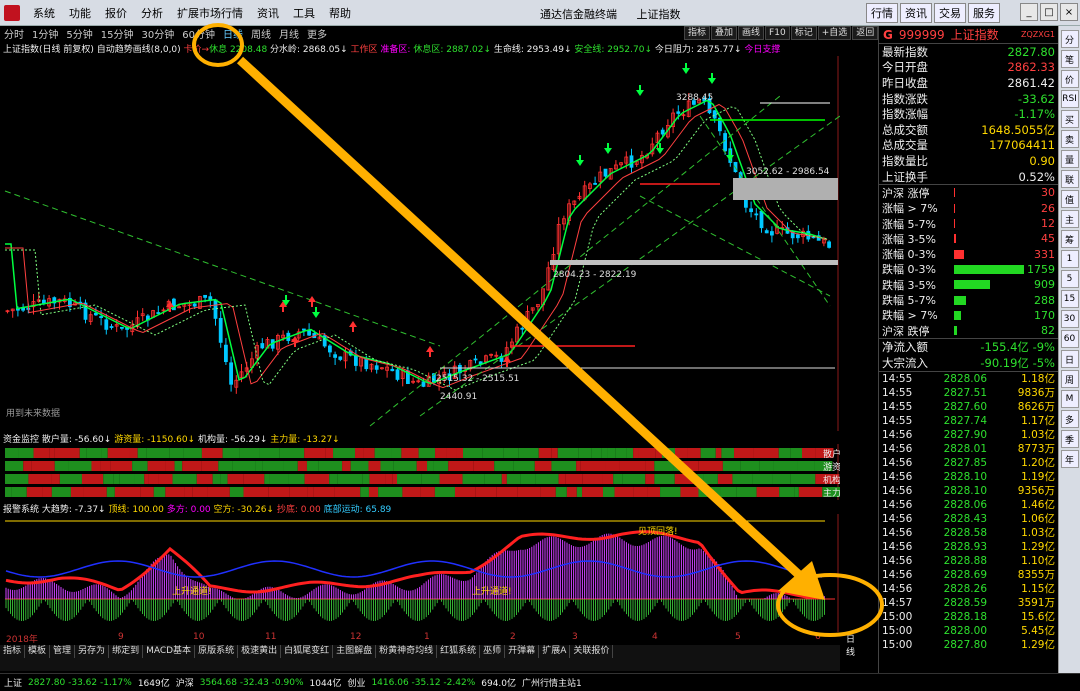 The width and height of the screenshot is (1080, 691). Describe the element at coordinates (304, 13) in the screenshot. I see `menu-item: 工具` at that location.